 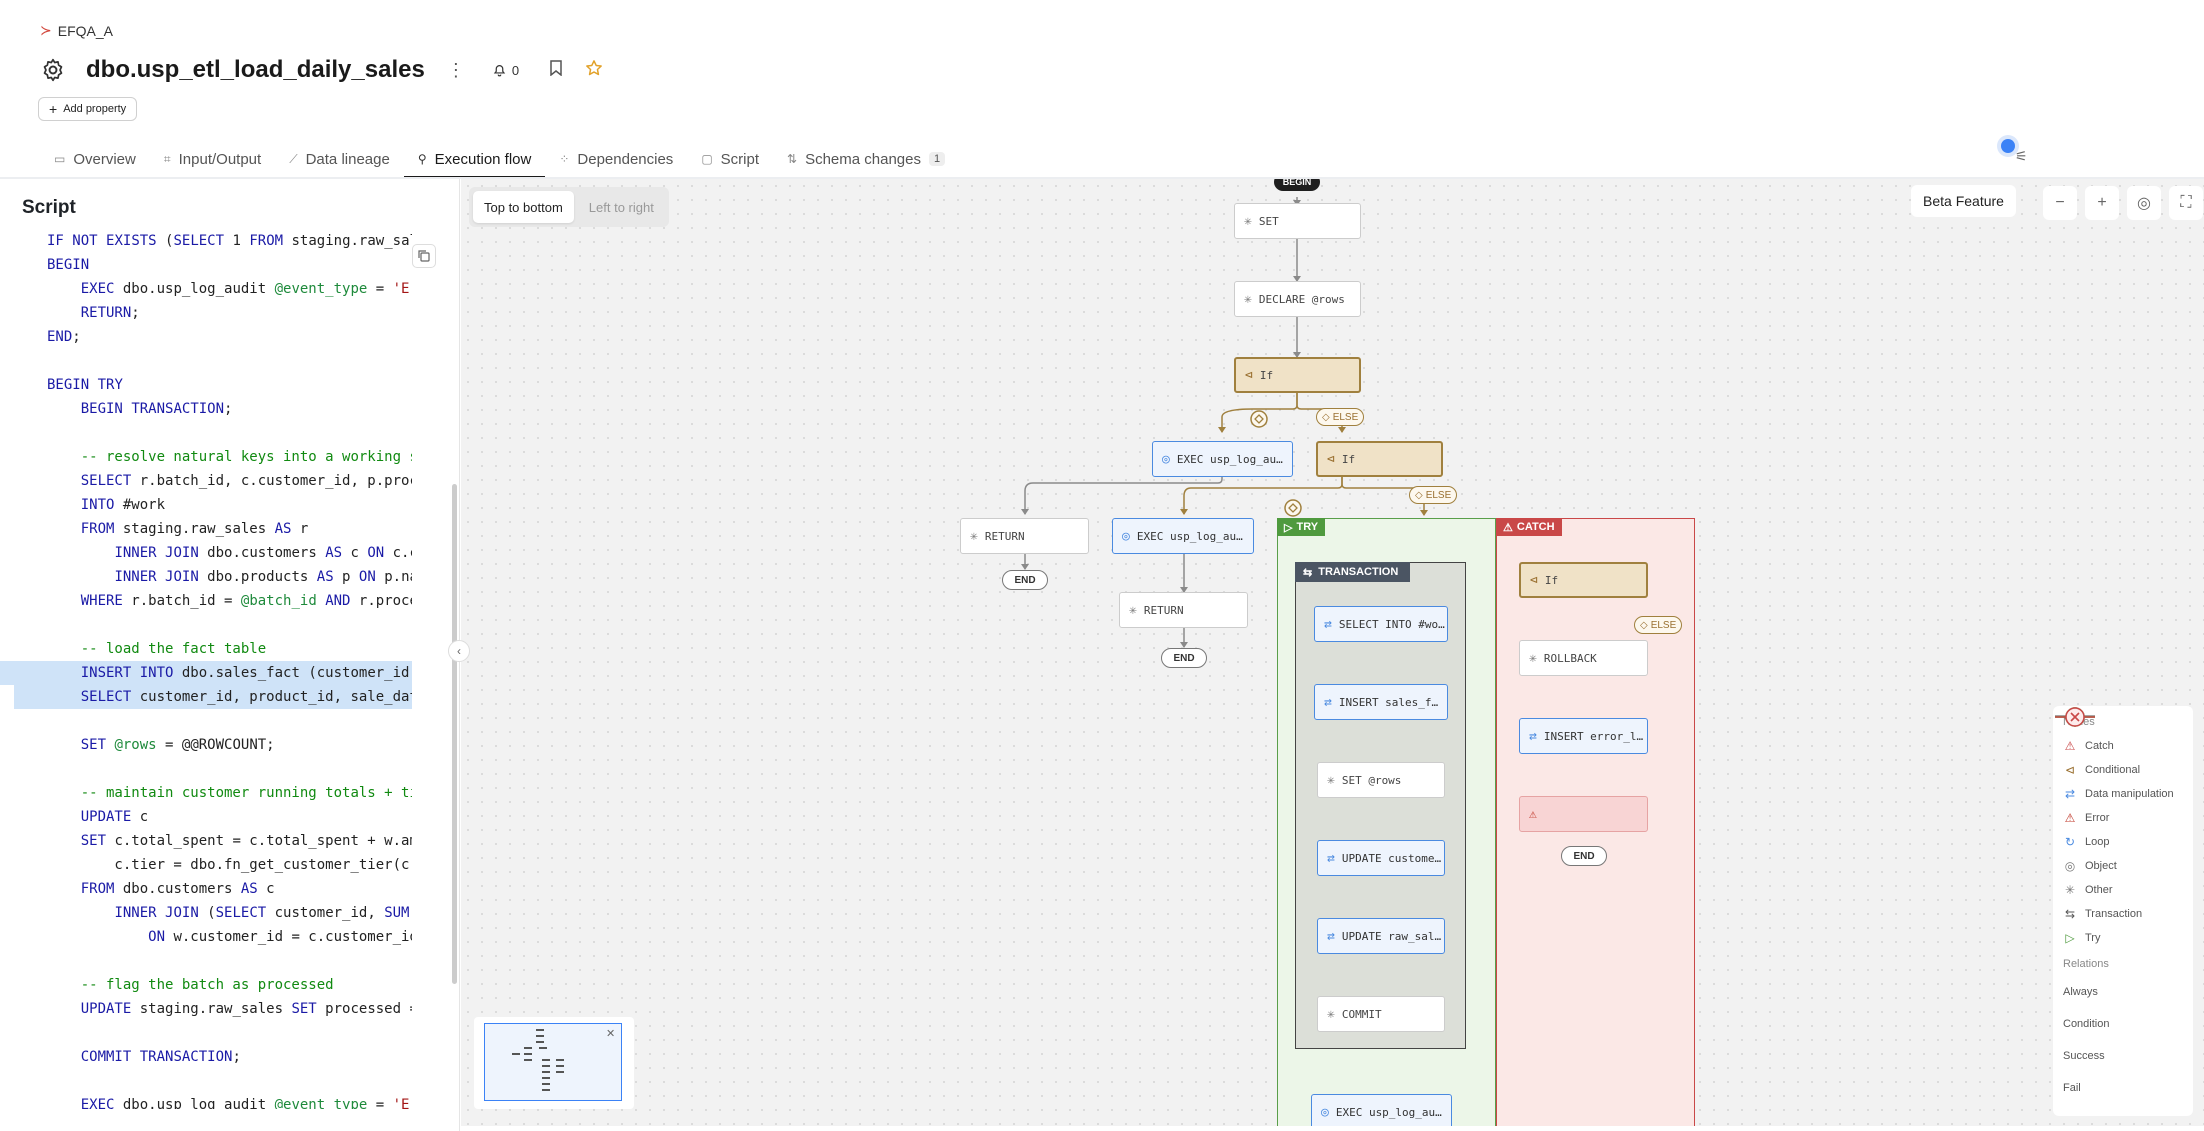 What do you see at coordinates (621, 207) in the screenshot?
I see `left-to-right-button: Left to right` at bounding box center [621, 207].